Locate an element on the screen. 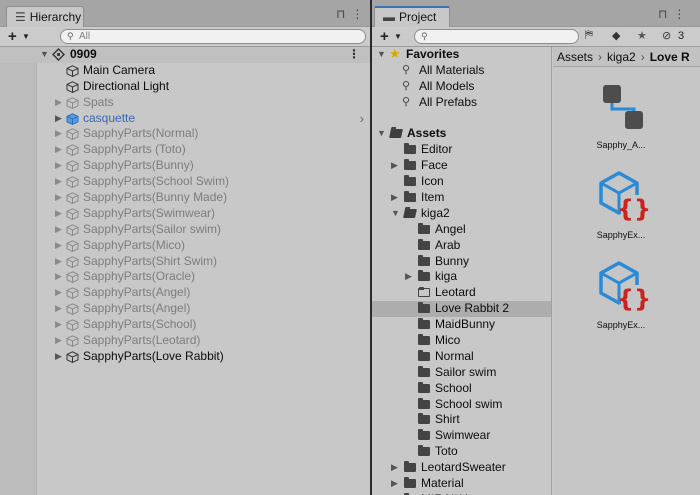 Image resolution: width=700 pixels, height=495 pixels. tab-hierarchy: ☰ Hierarchy is located at coordinates (45, 16).